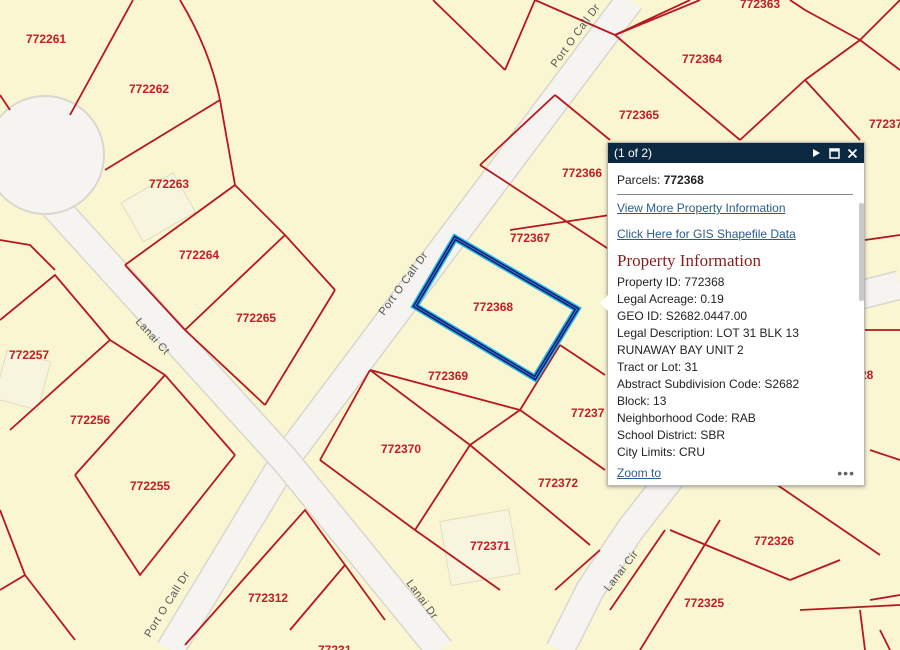 Image resolution: width=900 pixels, height=650 pixels. Describe the element at coordinates (743, 418) in the screenshot. I see `field-value: RAB` at that location.